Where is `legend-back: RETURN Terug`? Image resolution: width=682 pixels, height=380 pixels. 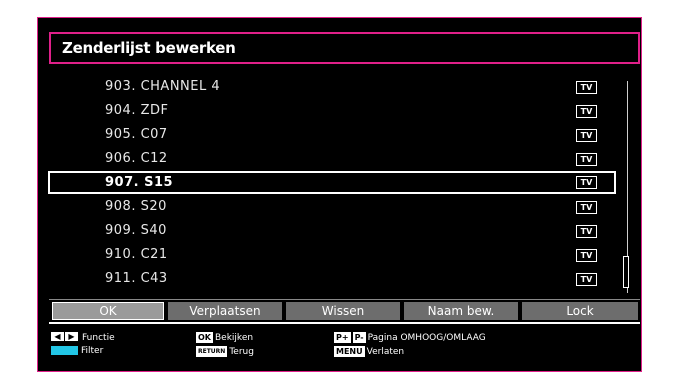
legend-back: RETURN Terug is located at coordinates (225, 351).